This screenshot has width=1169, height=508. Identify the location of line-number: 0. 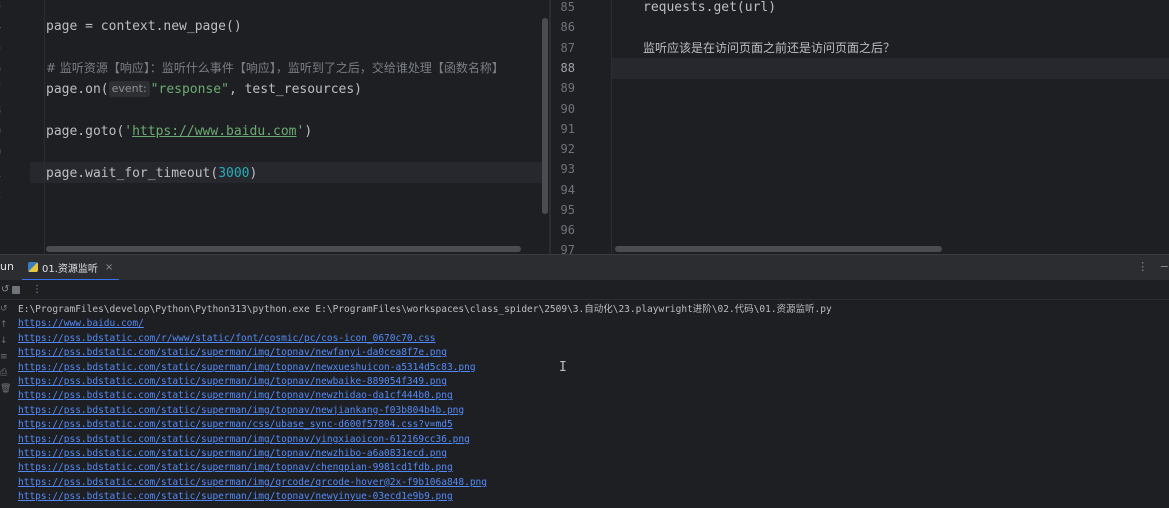
(15, 152).